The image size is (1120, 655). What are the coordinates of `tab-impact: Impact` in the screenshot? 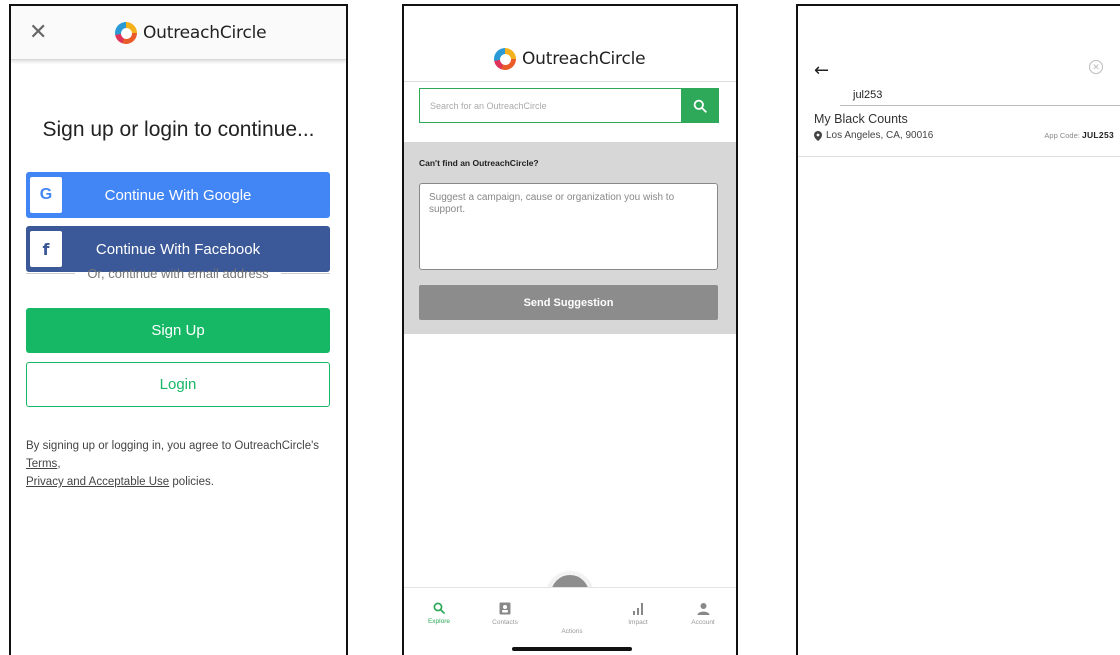 It's located at (638, 614).